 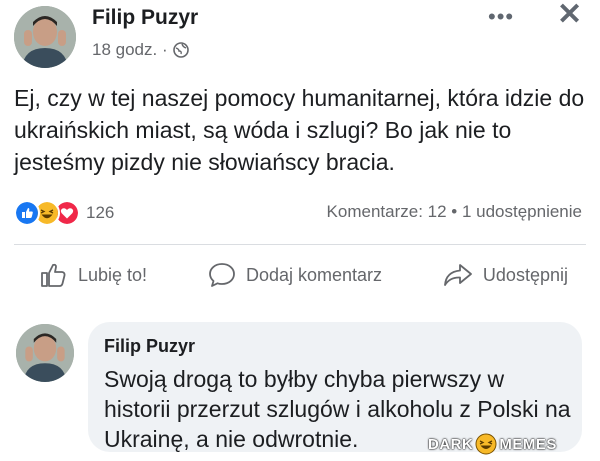 I want to click on like-label: Lubię to!, so click(x=113, y=274).